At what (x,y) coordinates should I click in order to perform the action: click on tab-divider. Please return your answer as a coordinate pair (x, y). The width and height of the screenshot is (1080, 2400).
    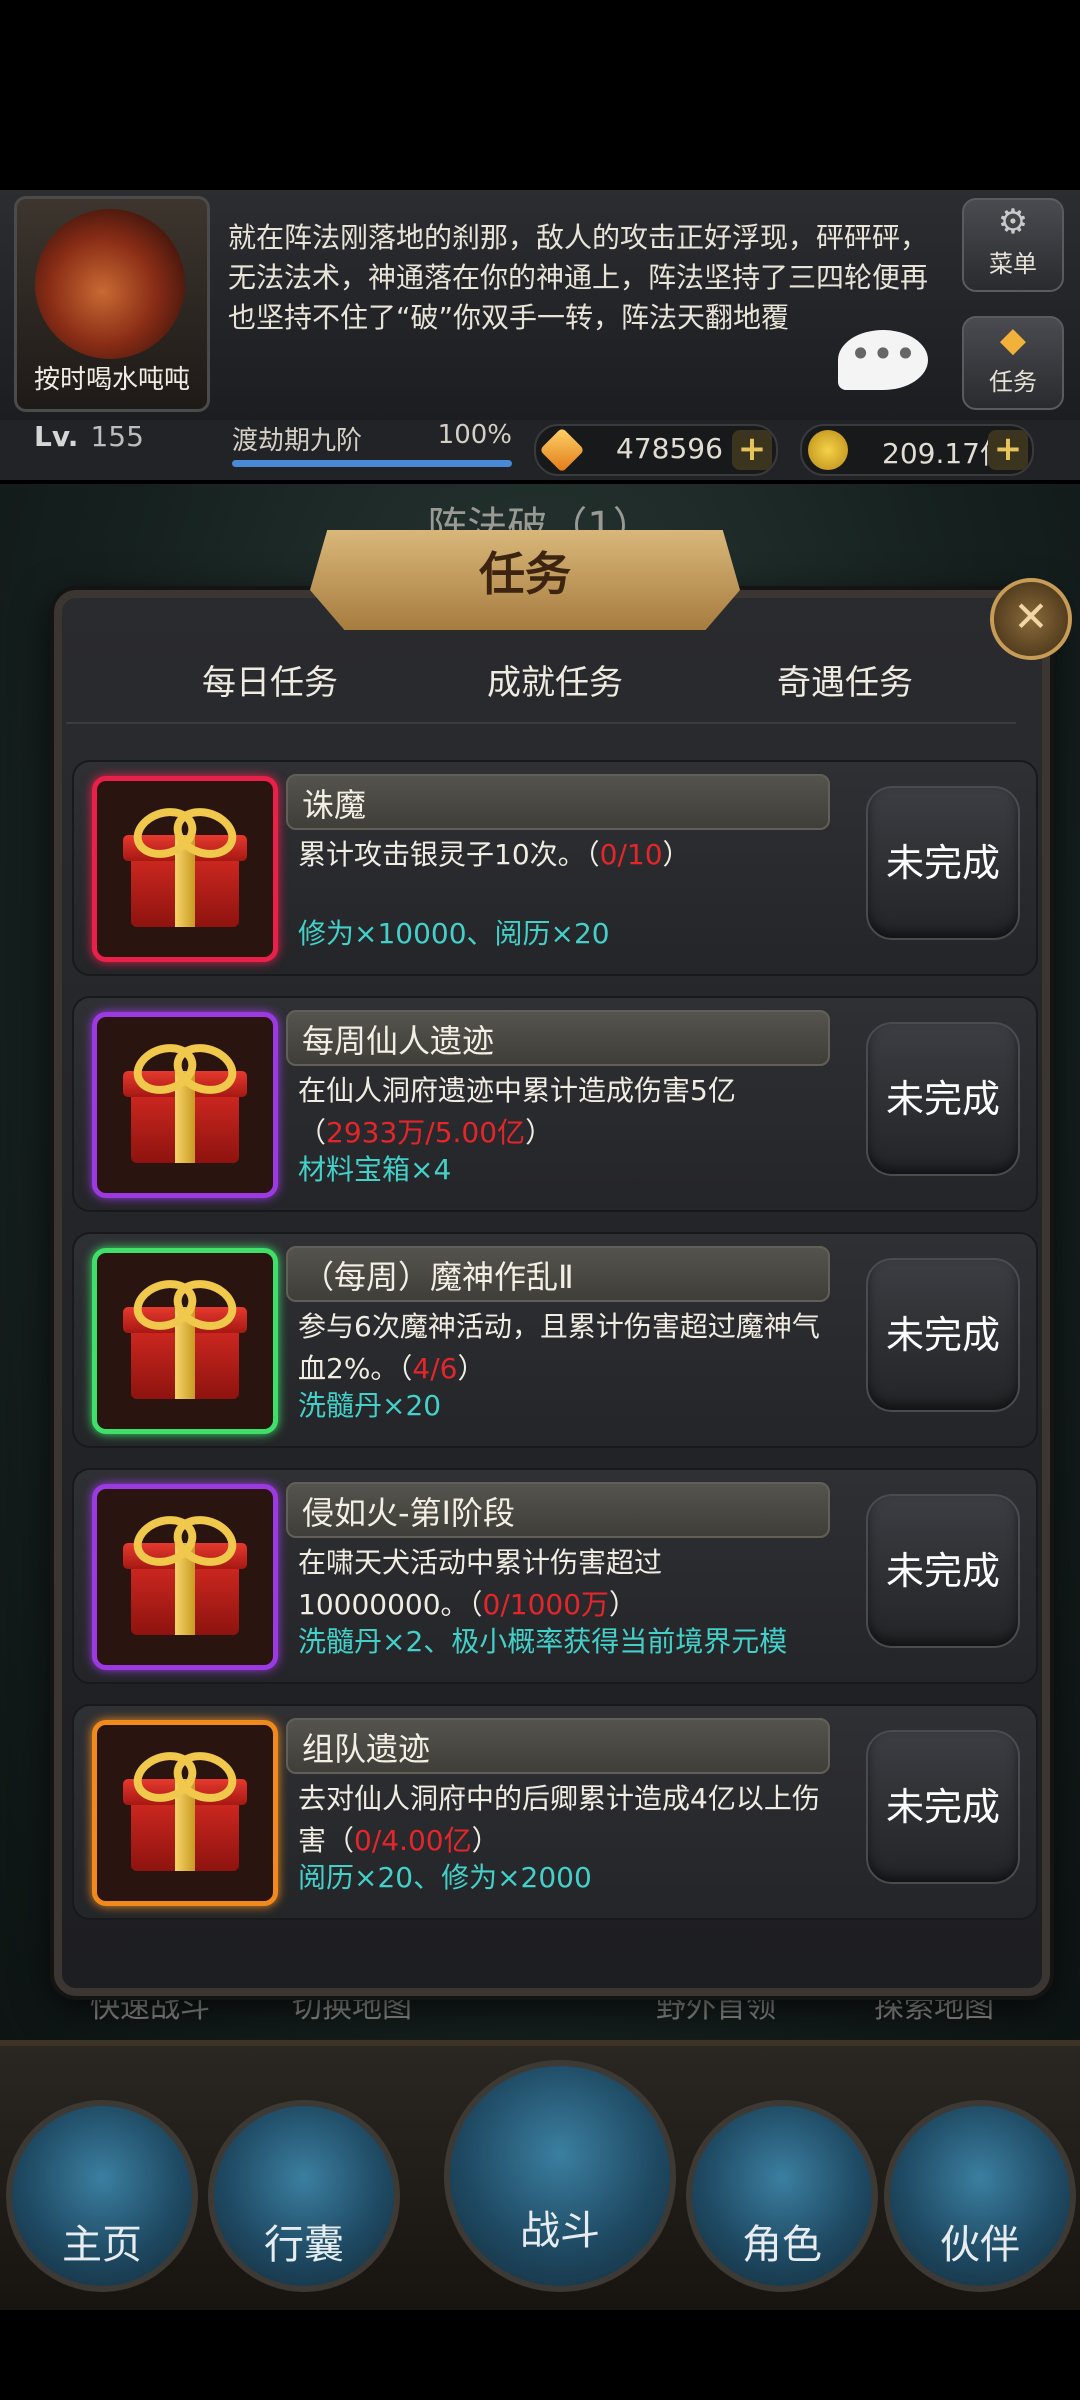
    Looking at the image, I should click on (541, 723).